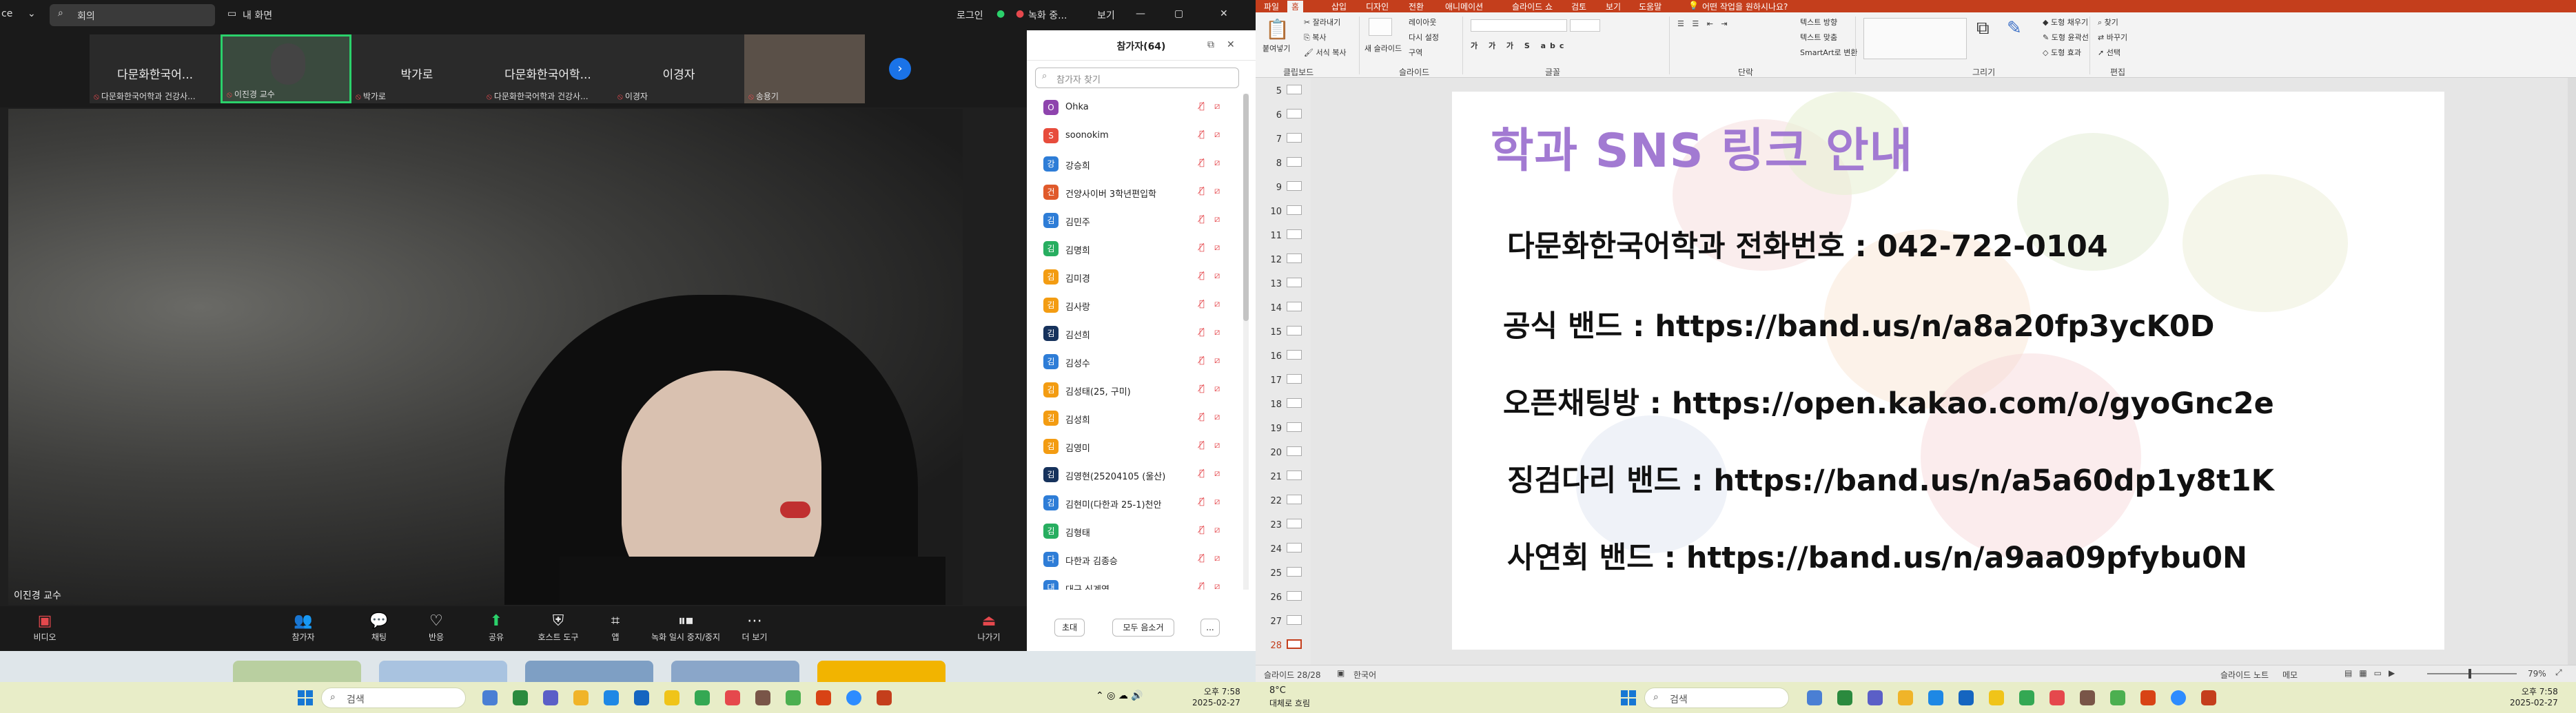  I want to click on language-label: 한국어, so click(1364, 675).